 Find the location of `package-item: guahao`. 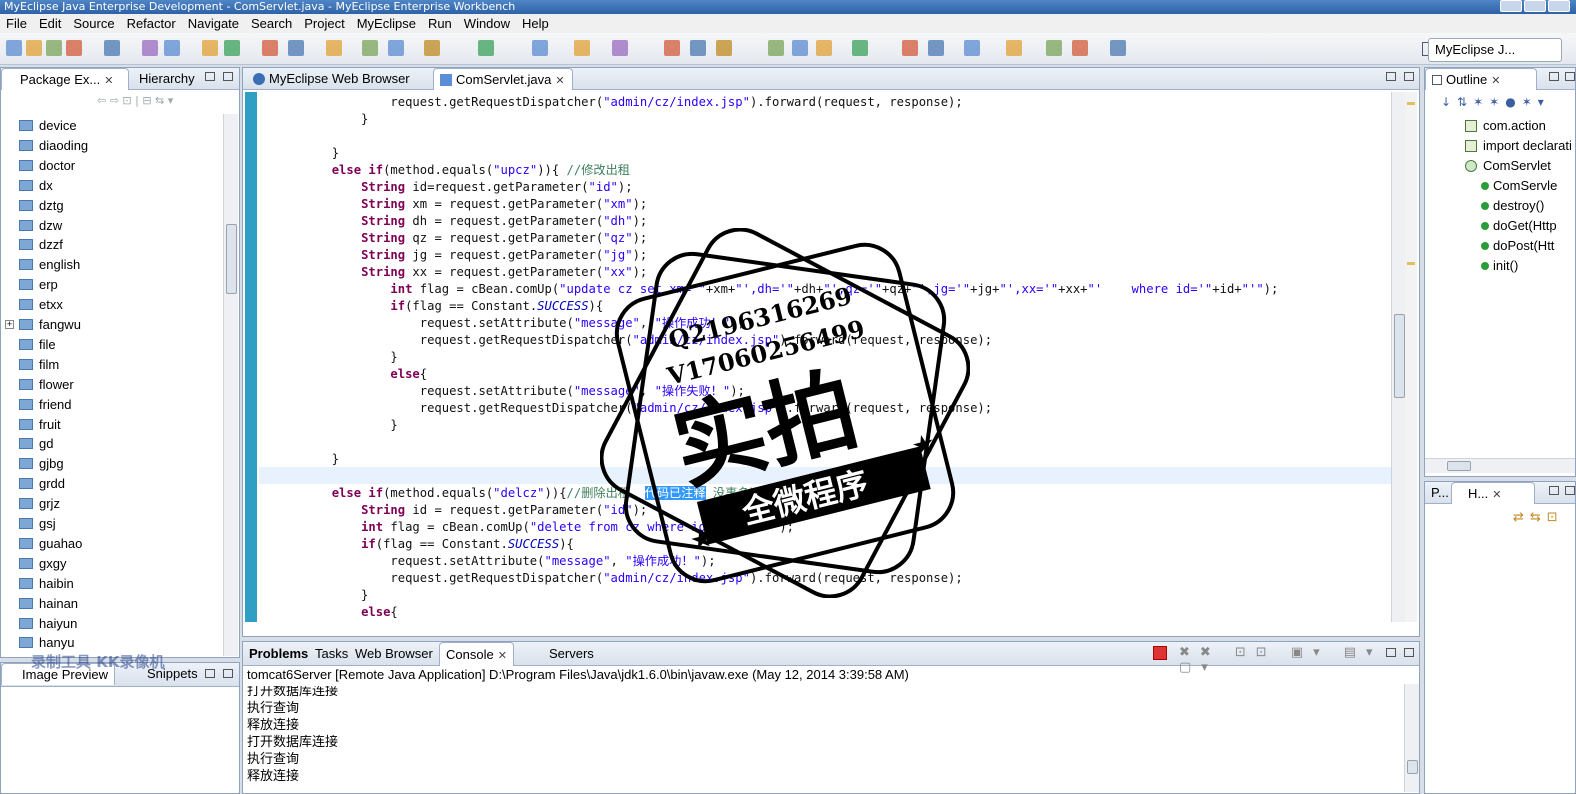

package-item: guahao is located at coordinates (50, 544).